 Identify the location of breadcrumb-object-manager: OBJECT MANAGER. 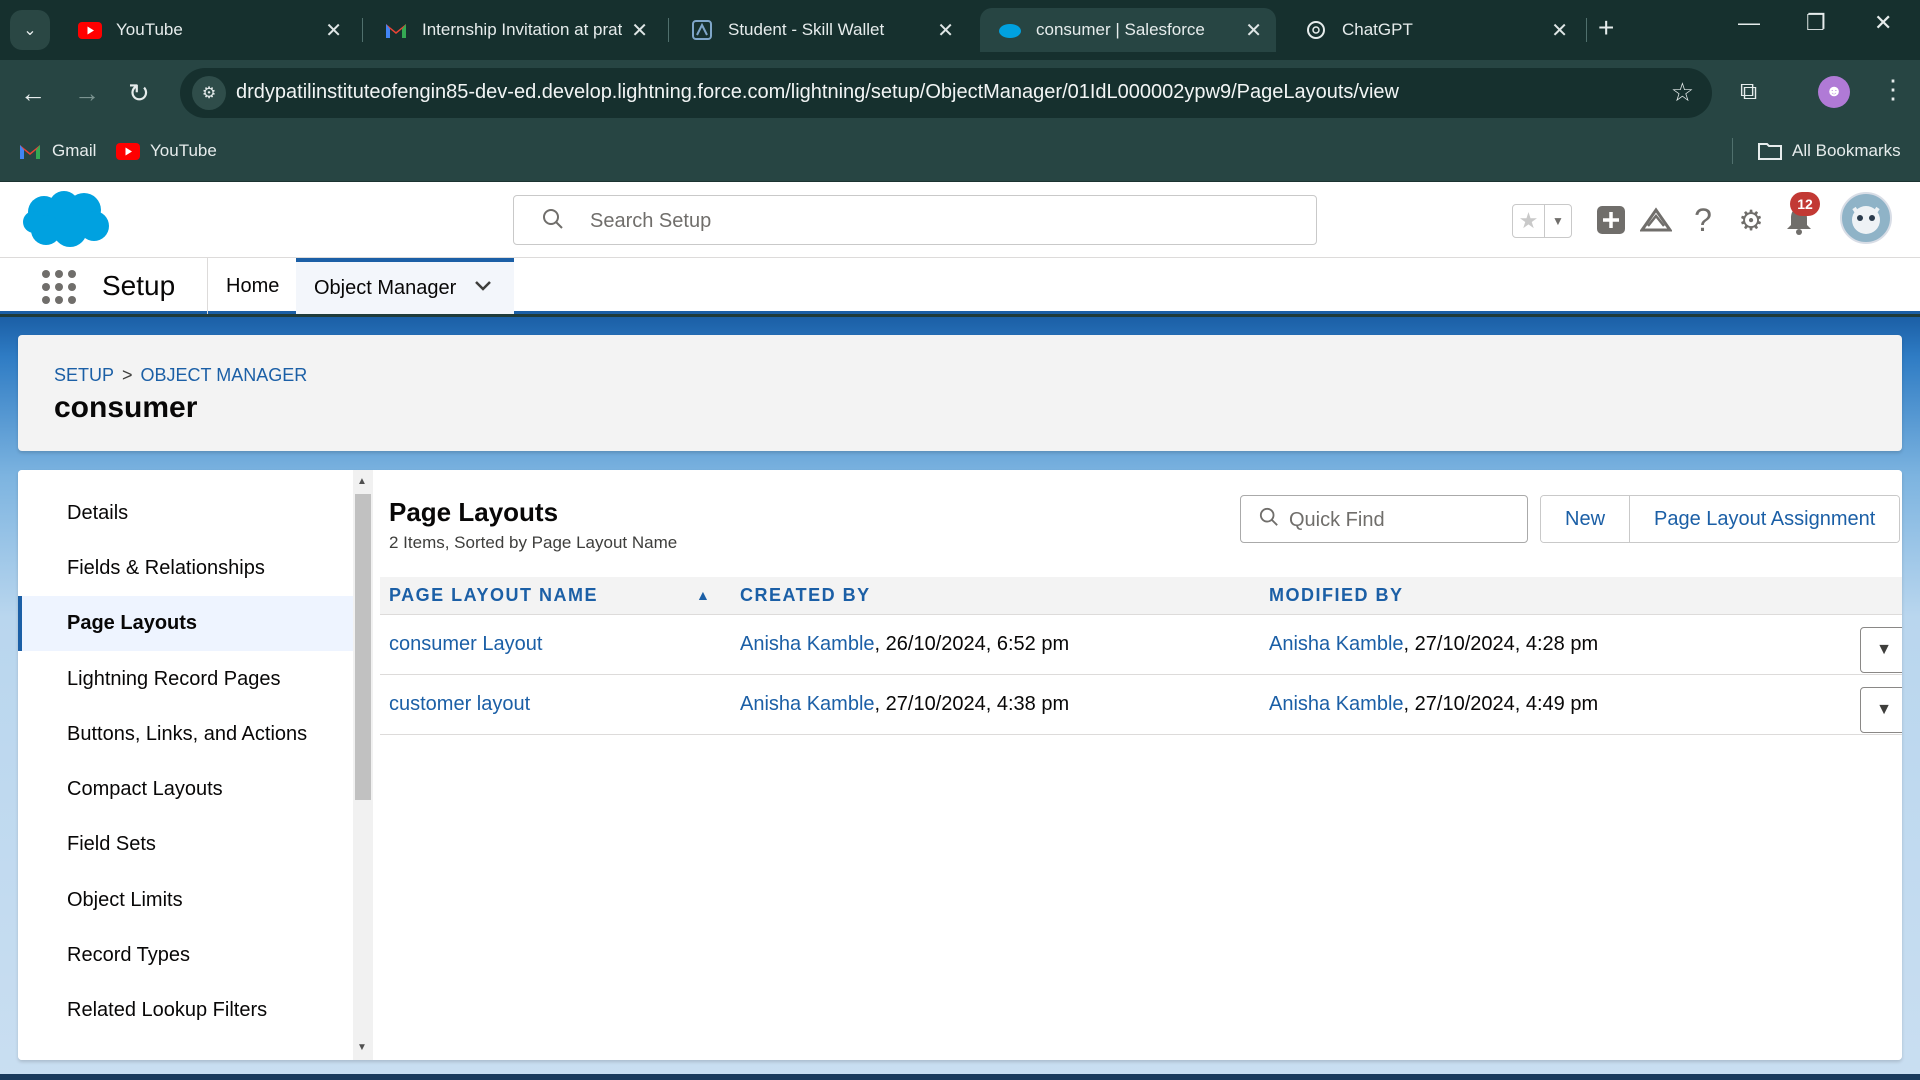
(224, 375).